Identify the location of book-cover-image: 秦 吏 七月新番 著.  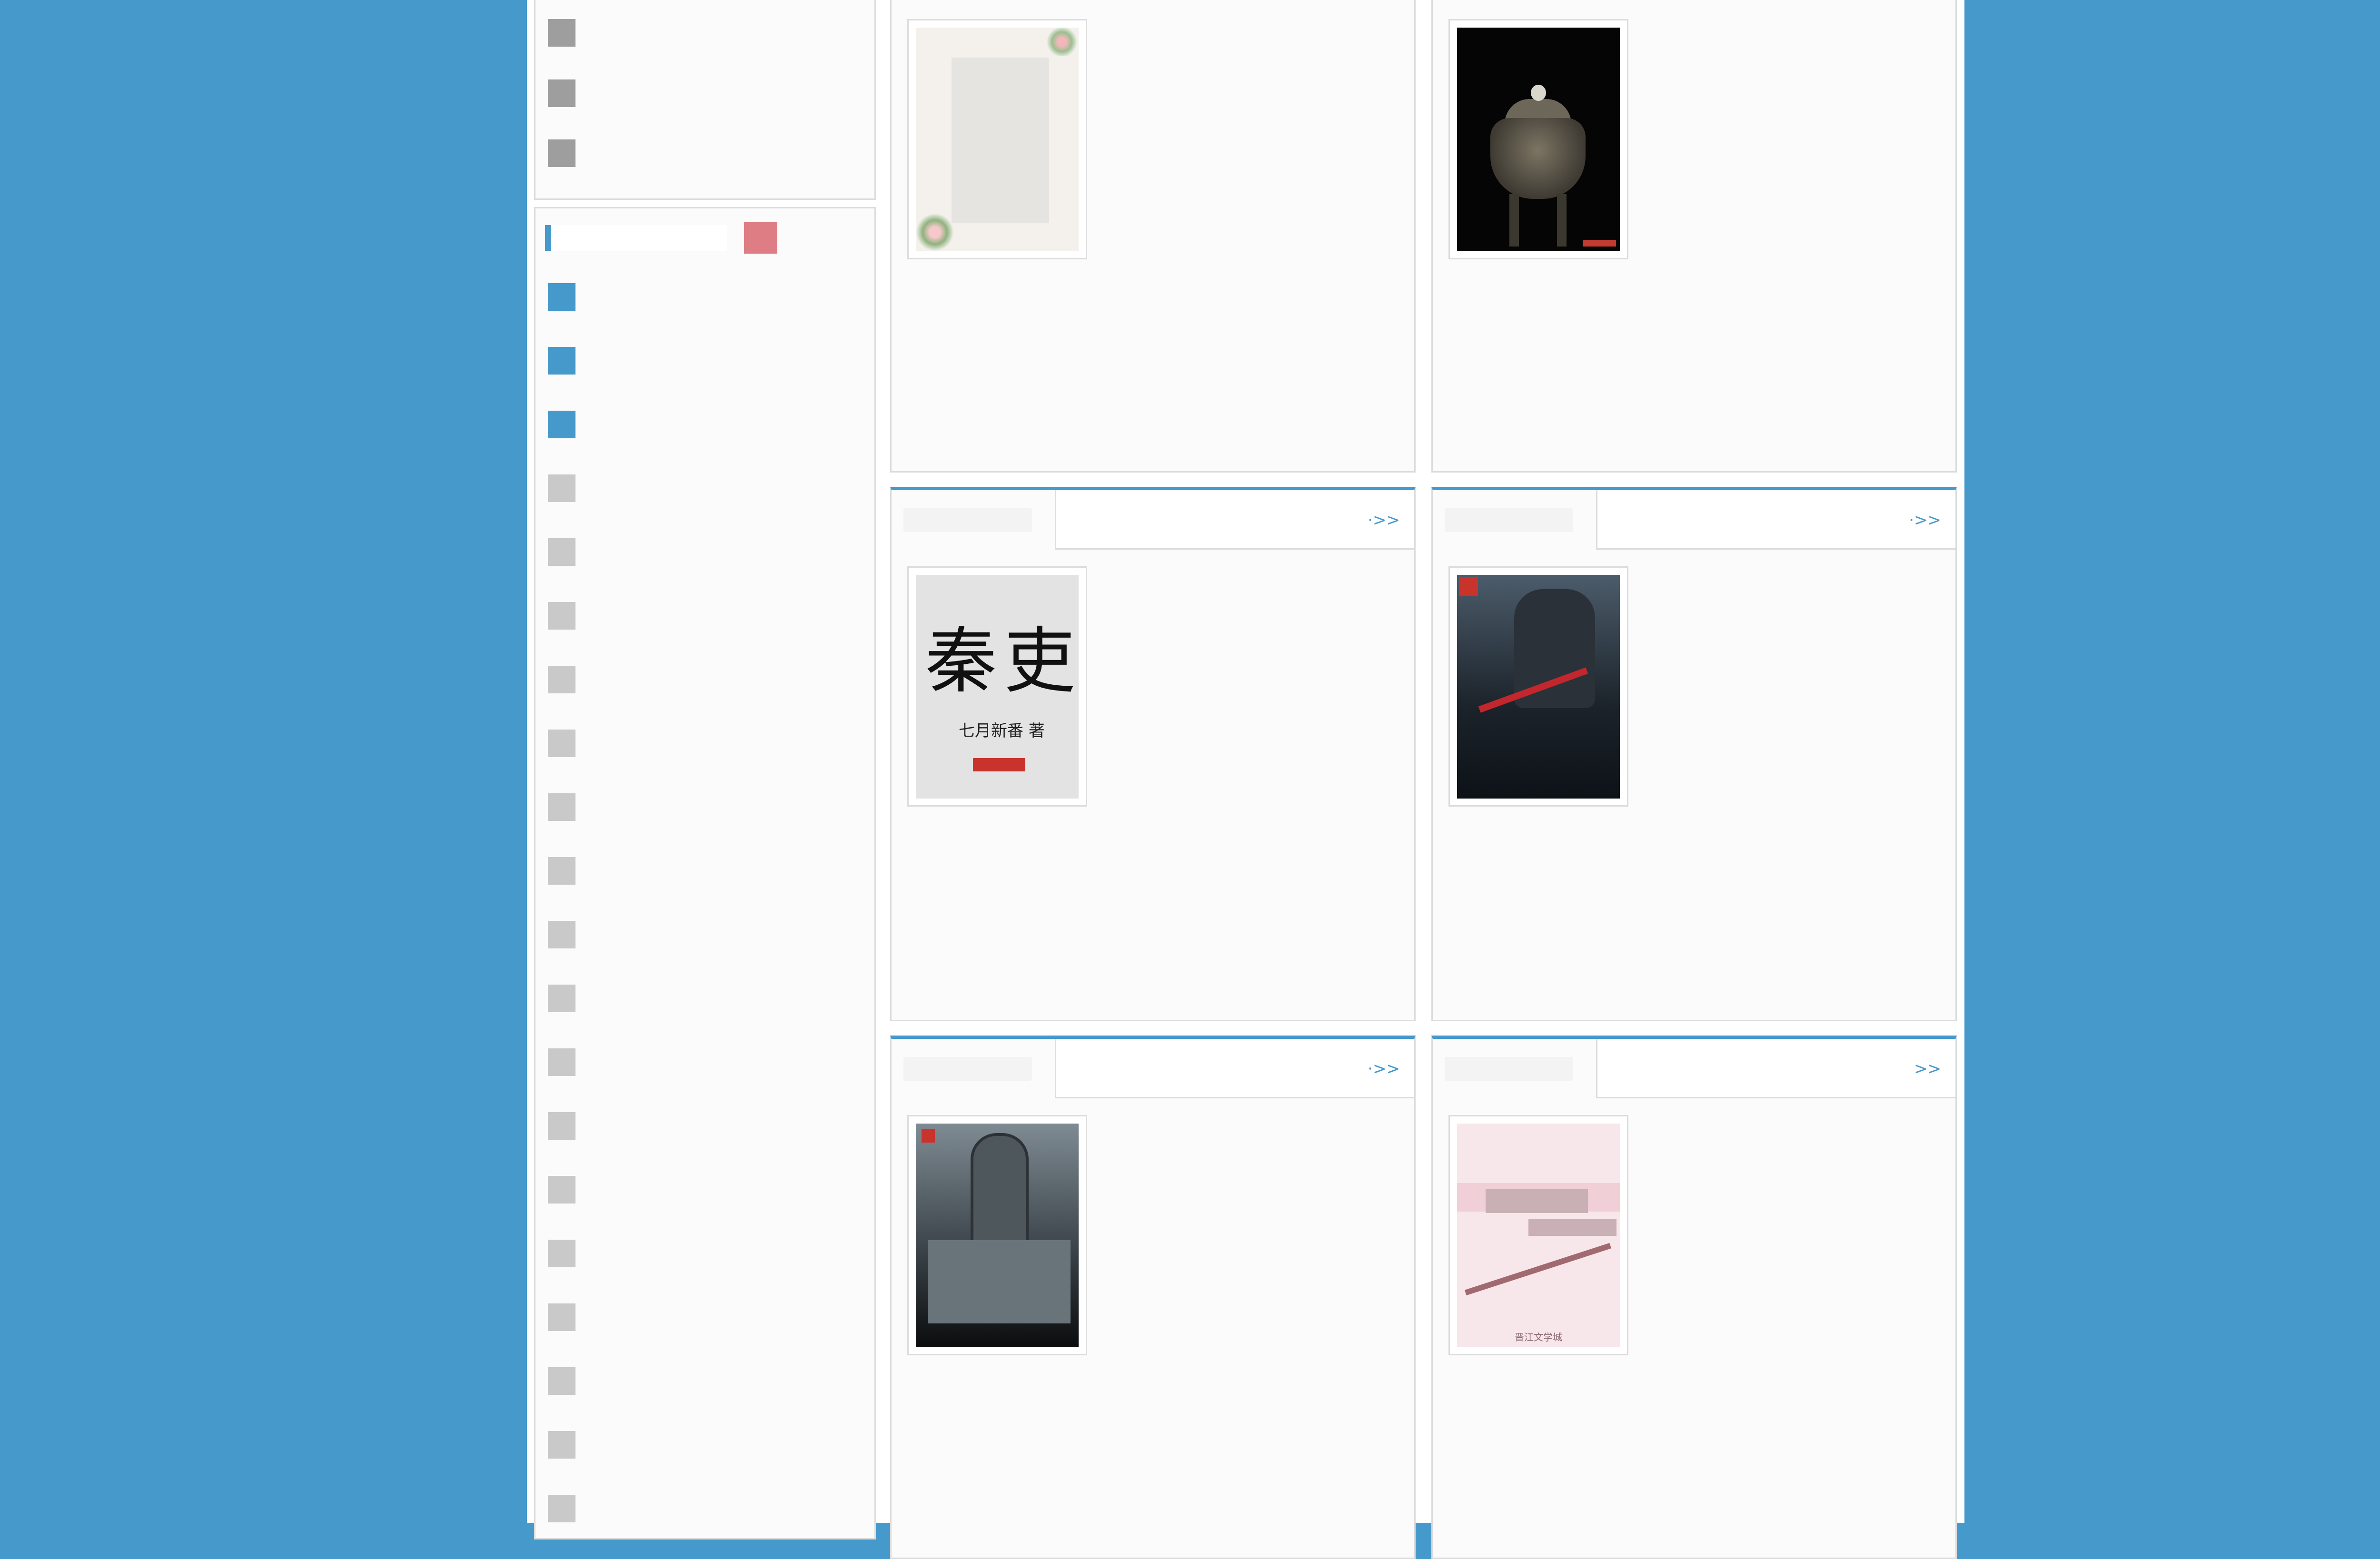
(997, 687).